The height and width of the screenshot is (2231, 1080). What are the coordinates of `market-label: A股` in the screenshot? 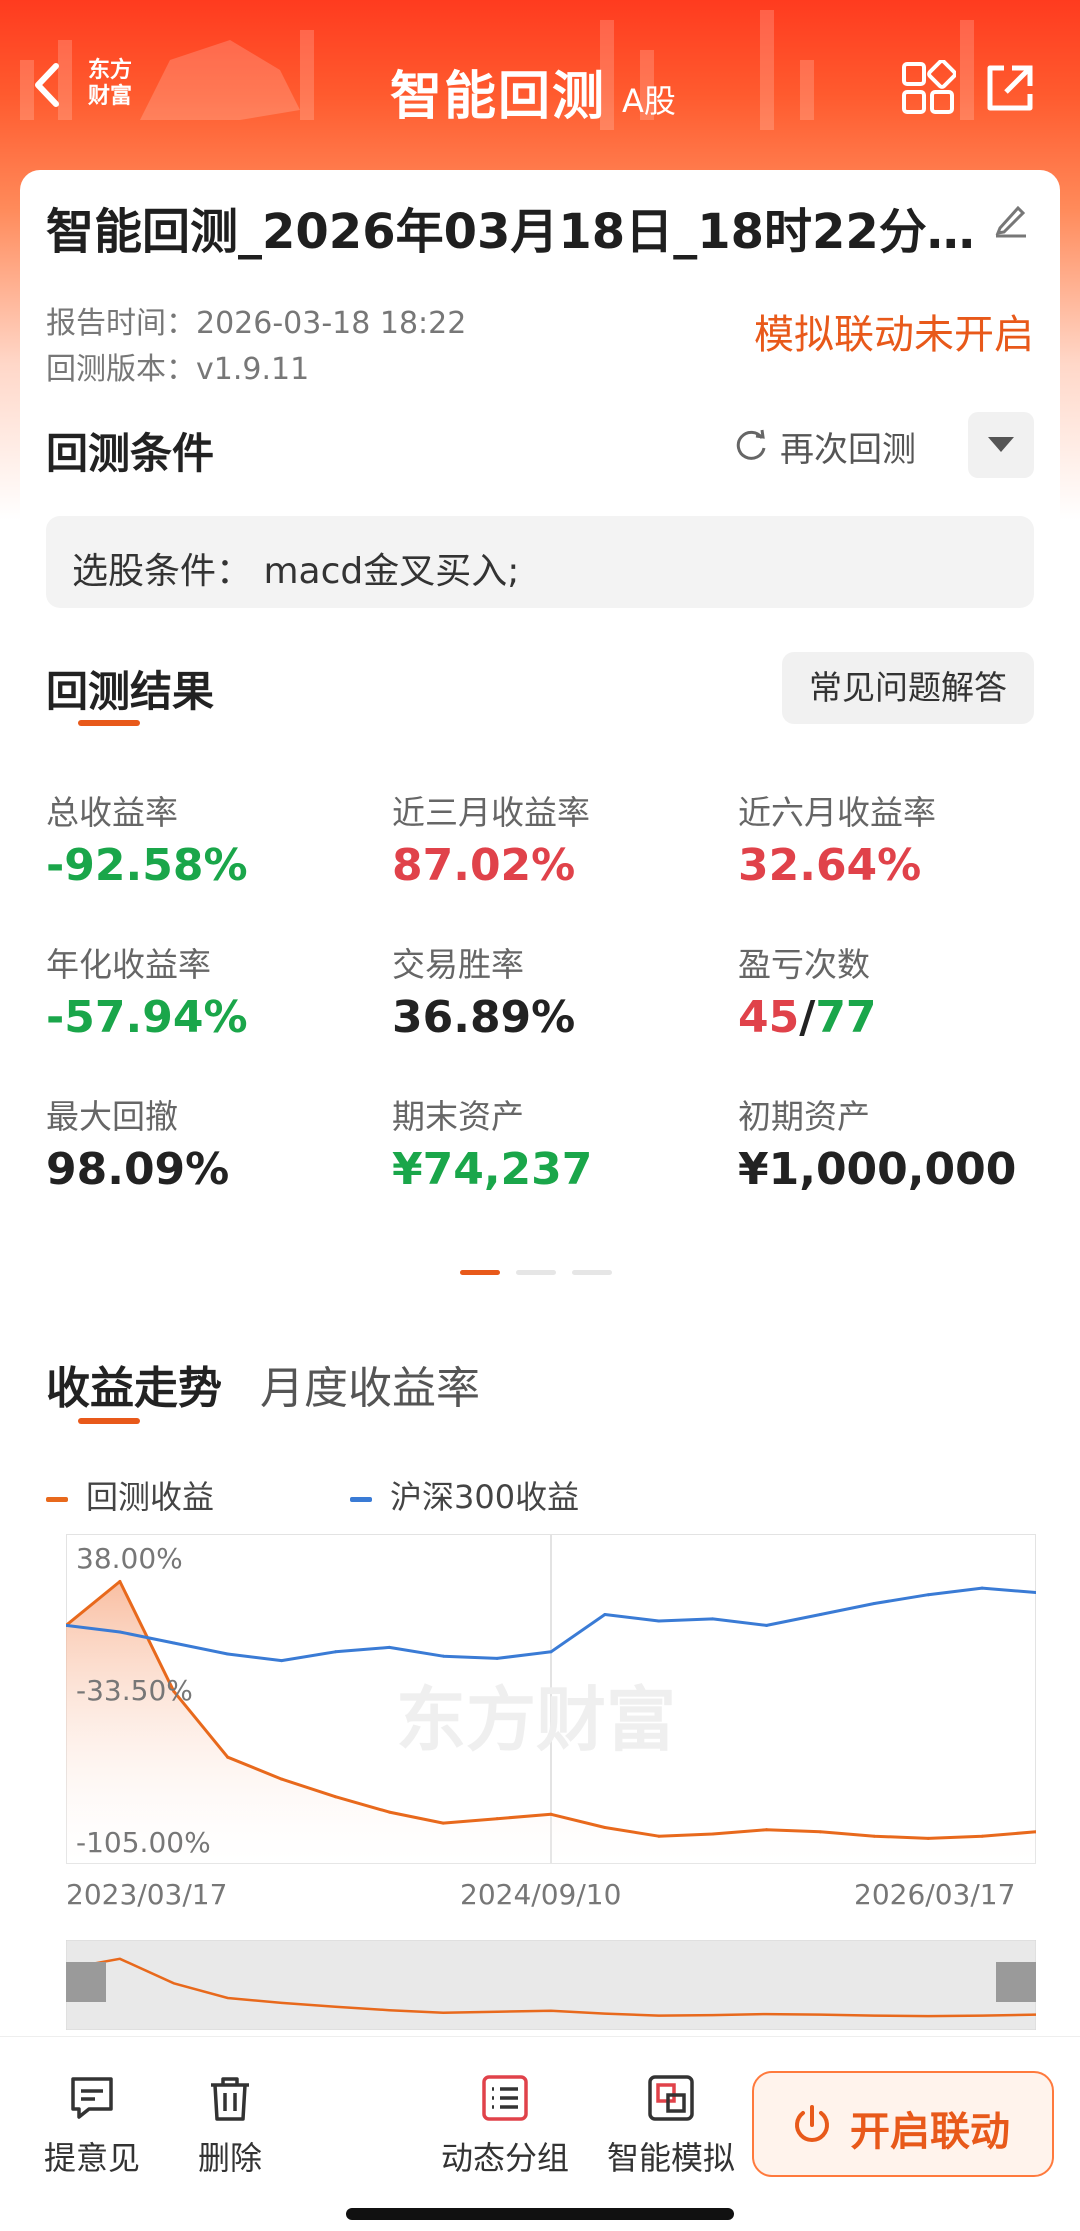 It's located at (649, 101).